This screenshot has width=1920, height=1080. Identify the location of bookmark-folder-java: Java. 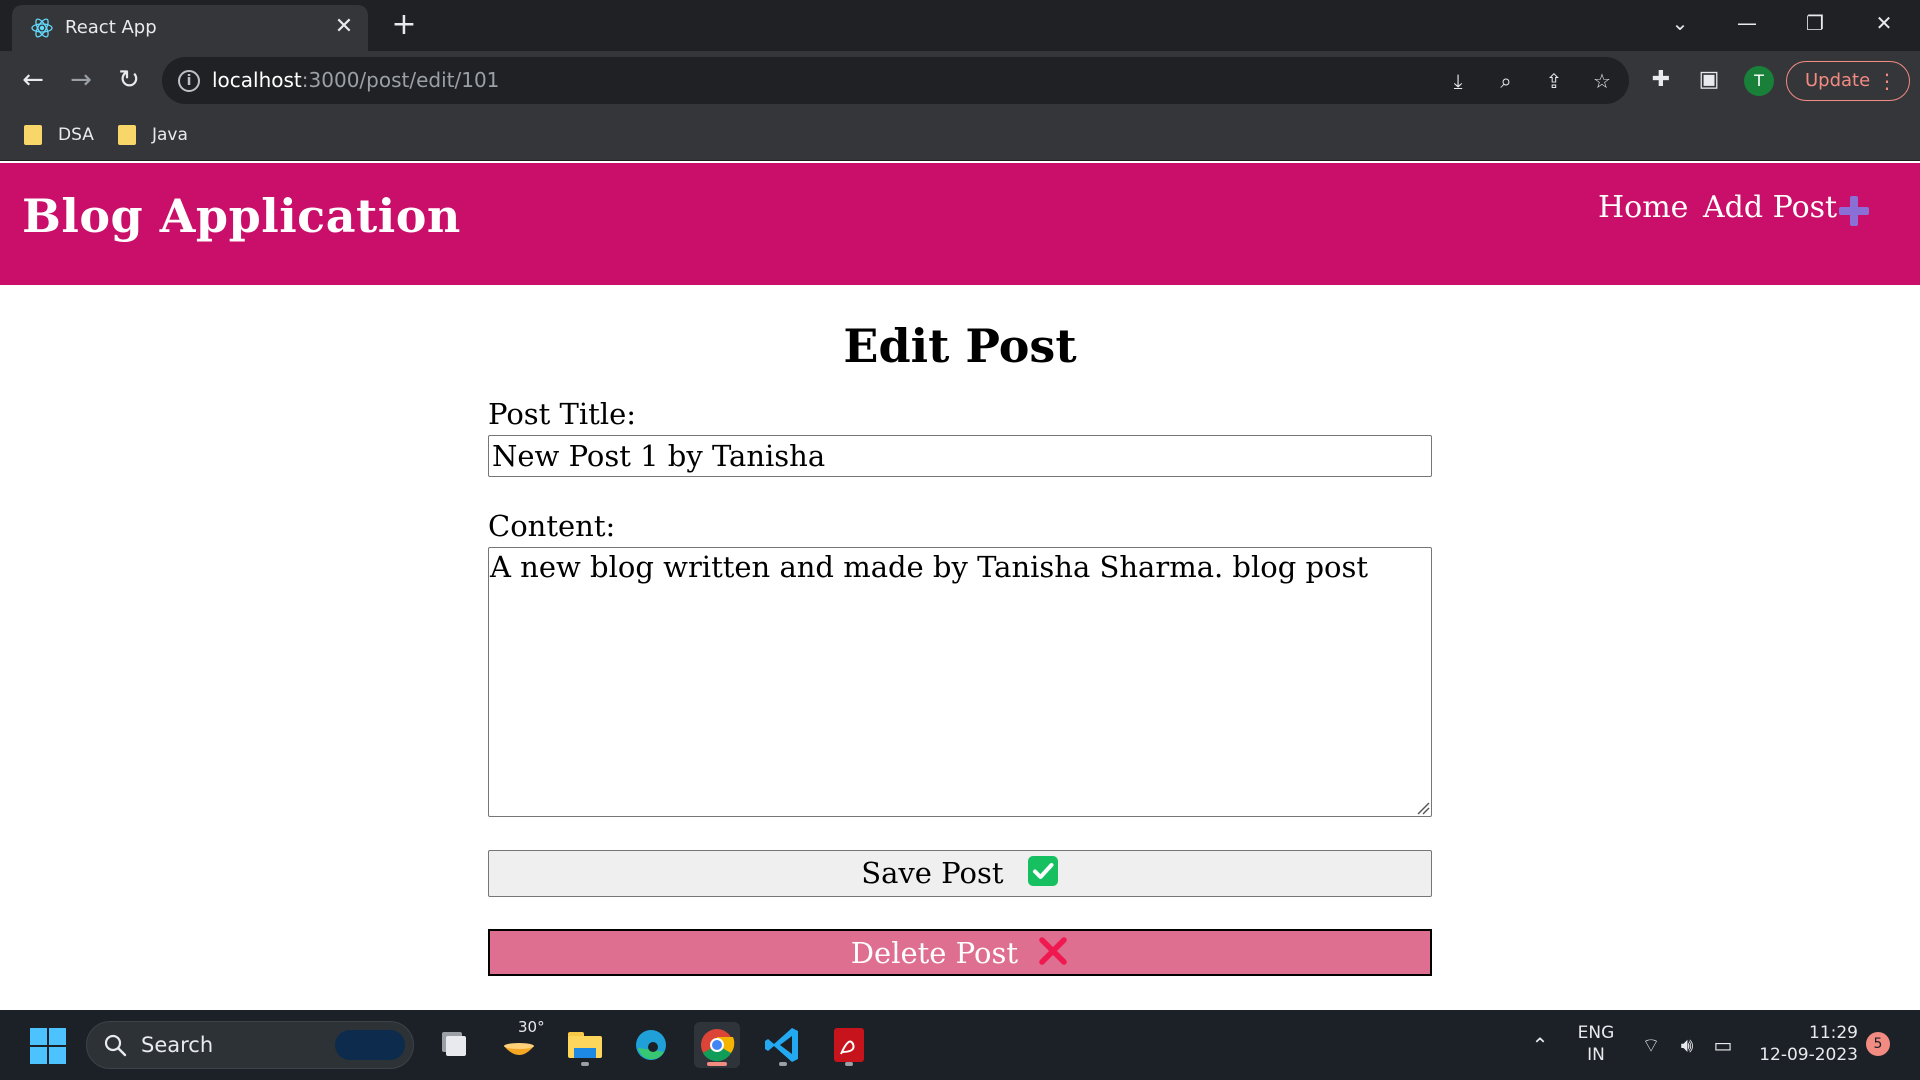
(153, 135).